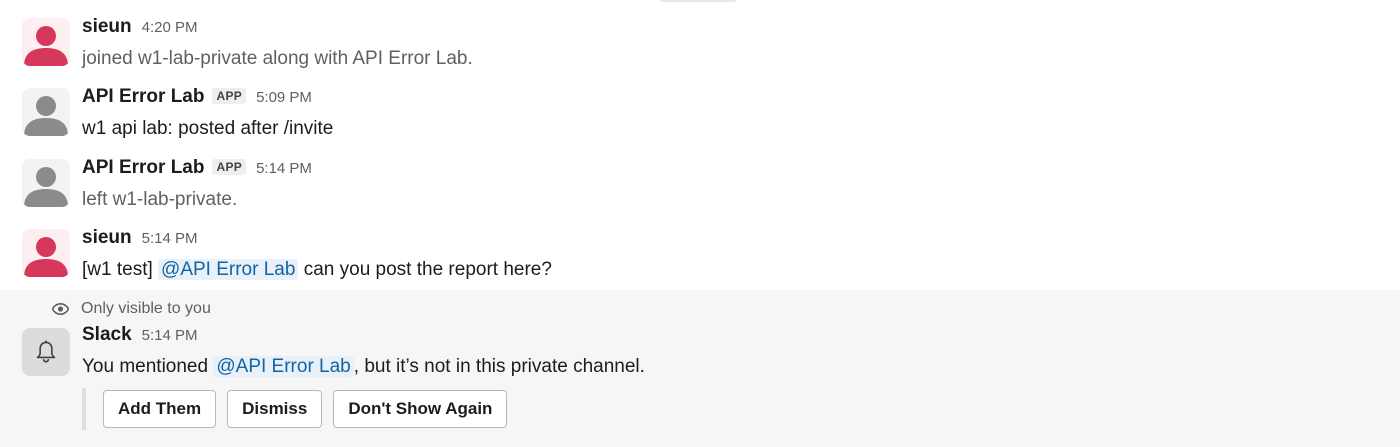 The height and width of the screenshot is (447, 1400). Describe the element at coordinates (107, 335) in the screenshot. I see `sender-name: Slack` at that location.